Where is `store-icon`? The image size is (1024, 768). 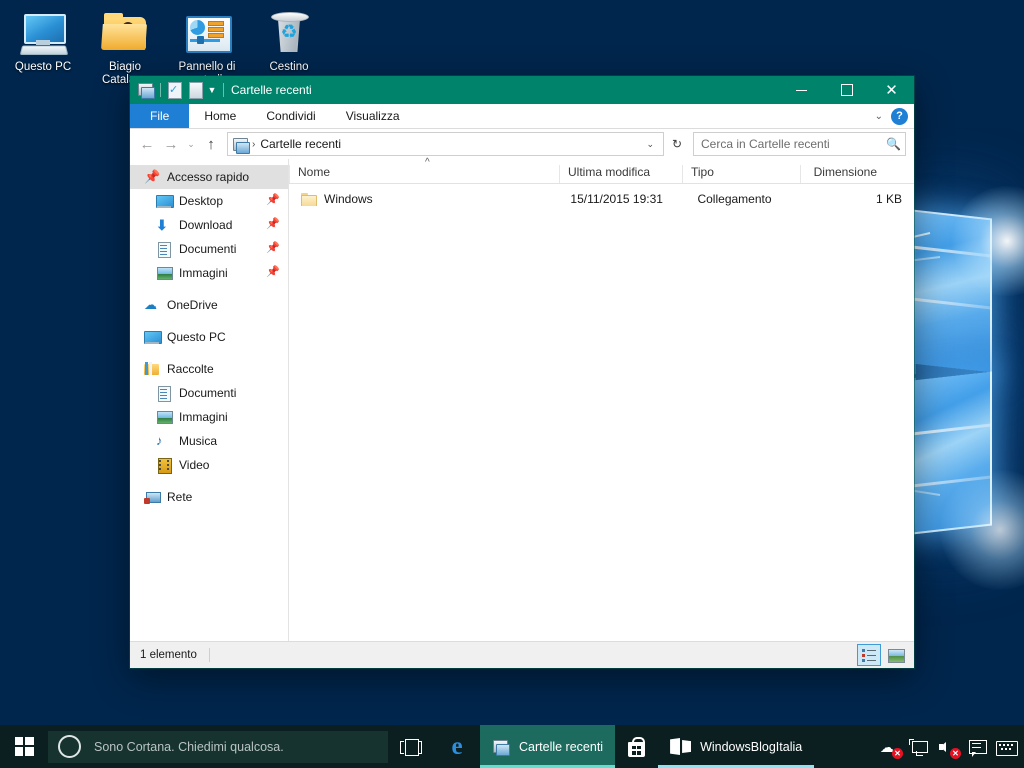 store-icon is located at coordinates (636, 746).